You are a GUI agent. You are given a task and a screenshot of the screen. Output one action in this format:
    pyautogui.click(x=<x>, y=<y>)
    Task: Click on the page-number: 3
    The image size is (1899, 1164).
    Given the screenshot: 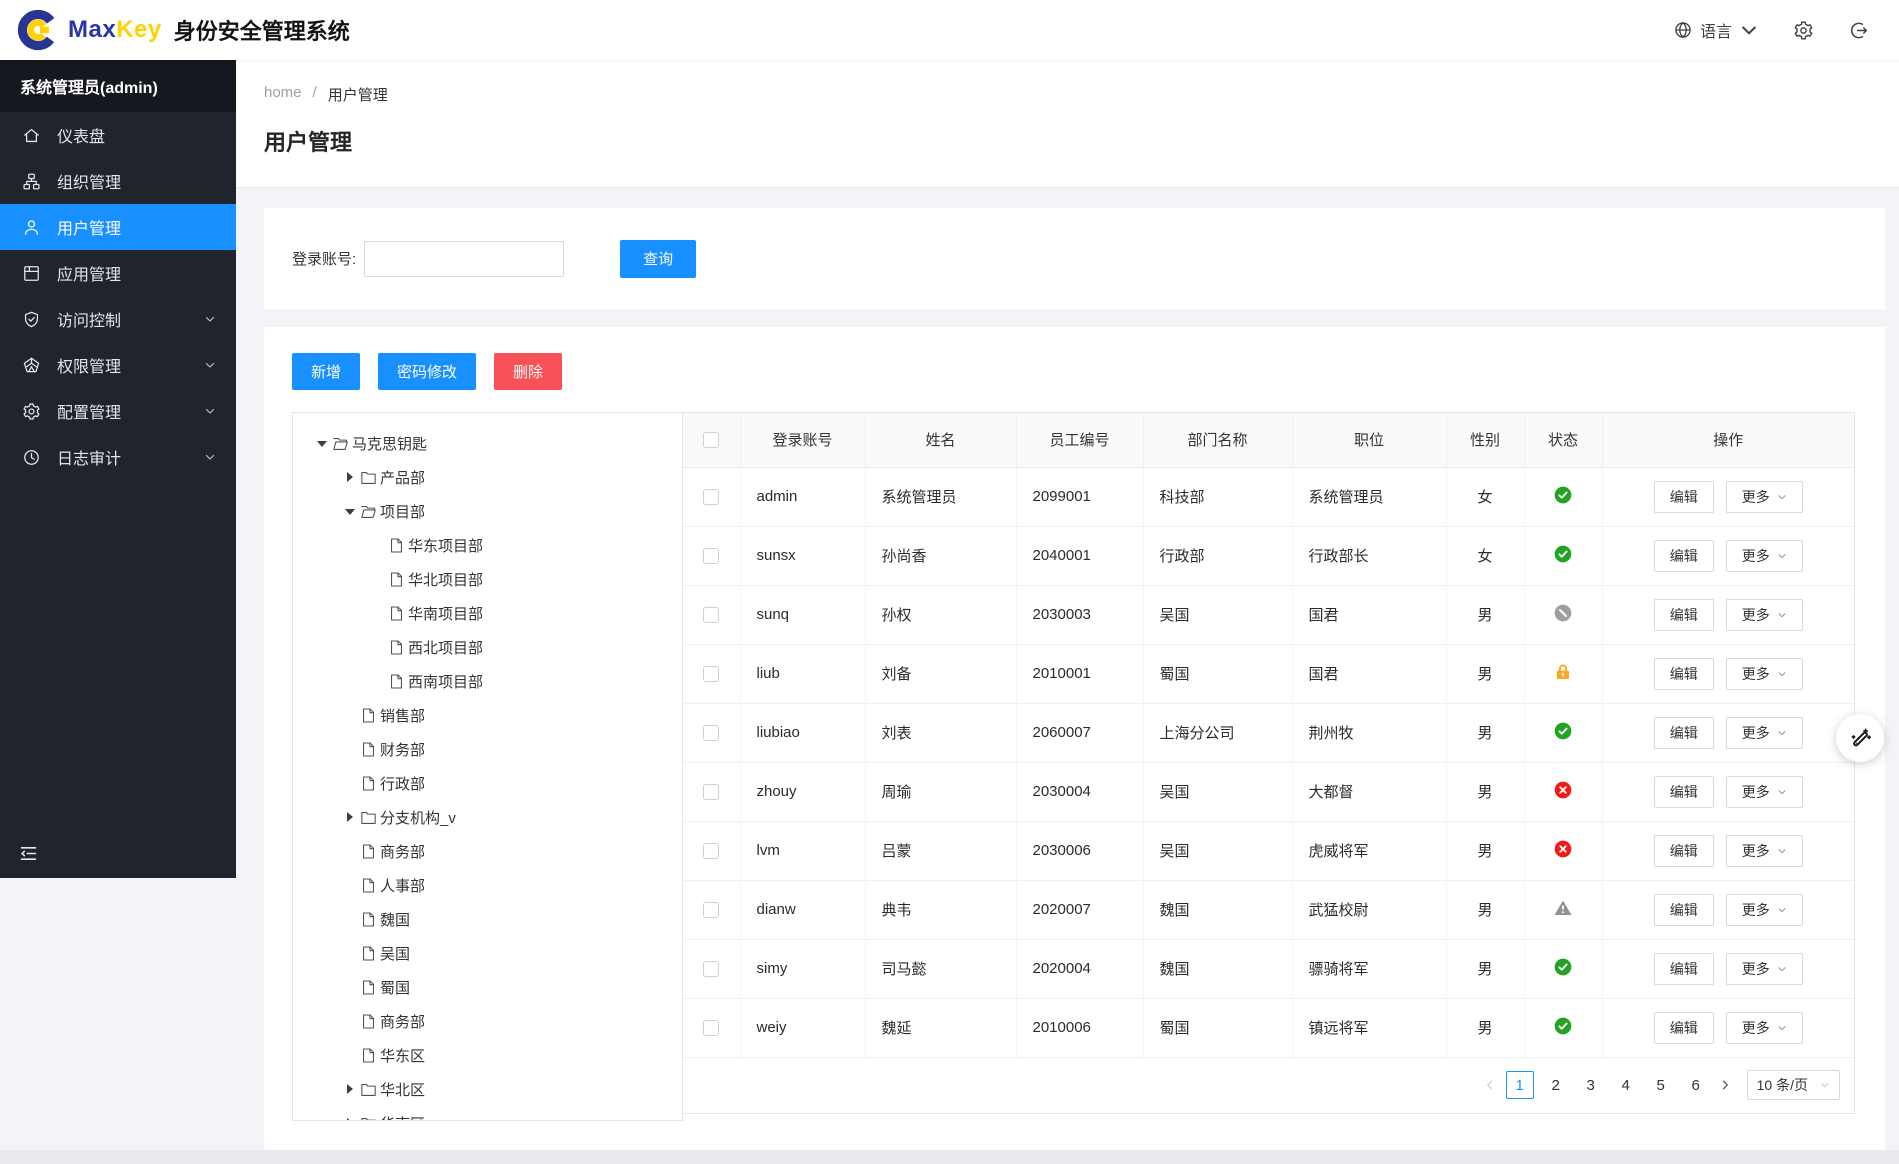 What is the action you would take?
    pyautogui.click(x=1591, y=1085)
    